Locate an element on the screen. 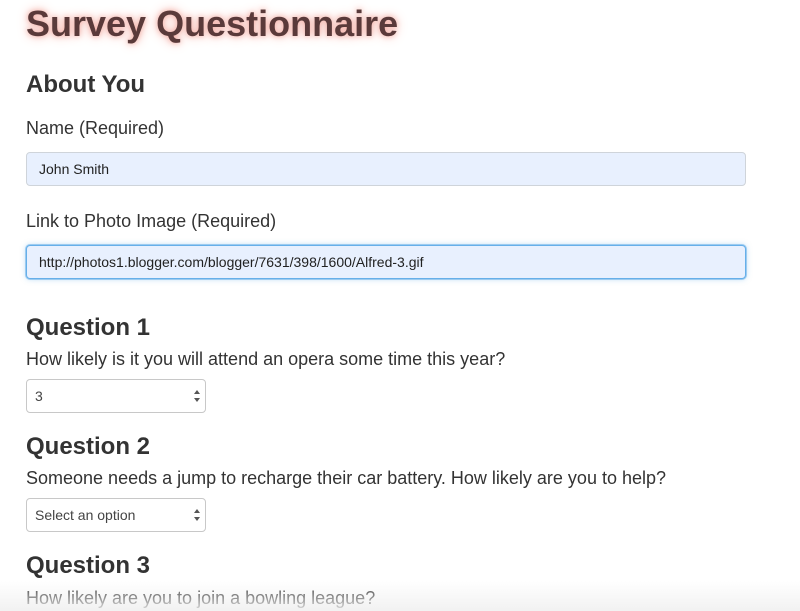 This screenshot has height=611, width=800. question-1-heading: Question 1 is located at coordinates (88, 327).